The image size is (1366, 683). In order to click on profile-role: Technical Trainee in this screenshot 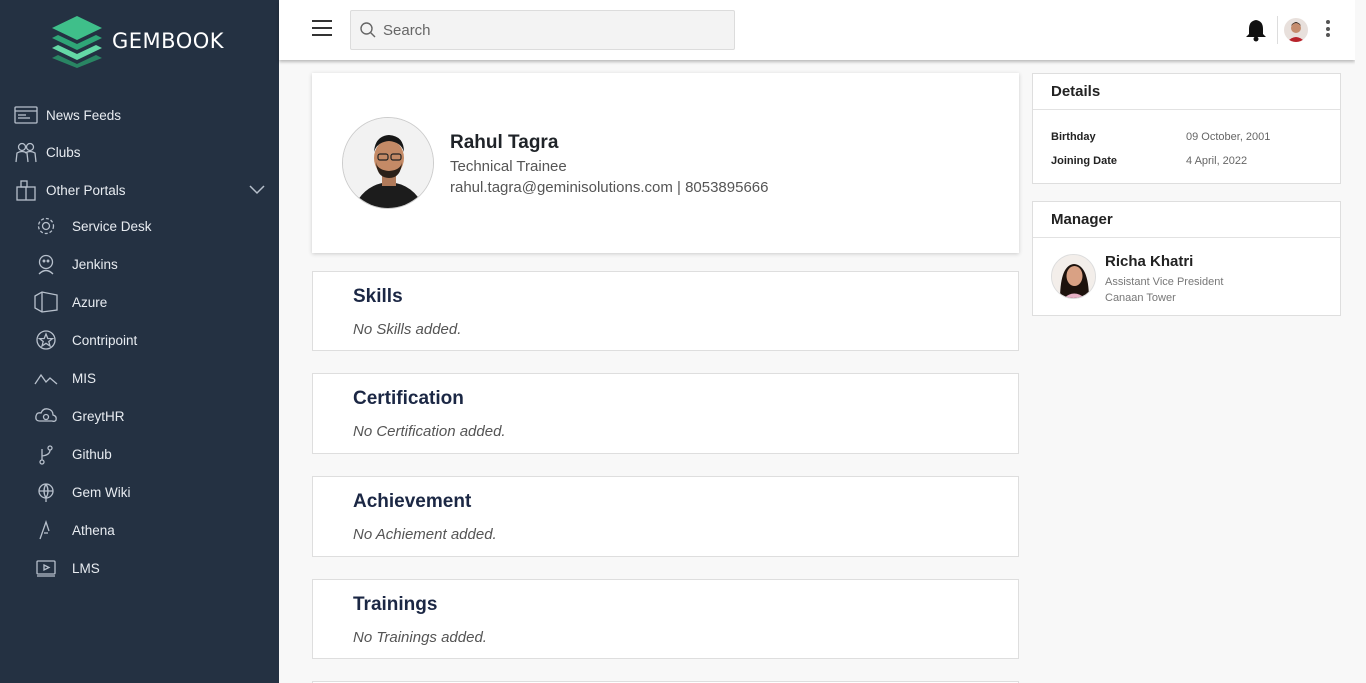, I will do `click(508, 166)`.